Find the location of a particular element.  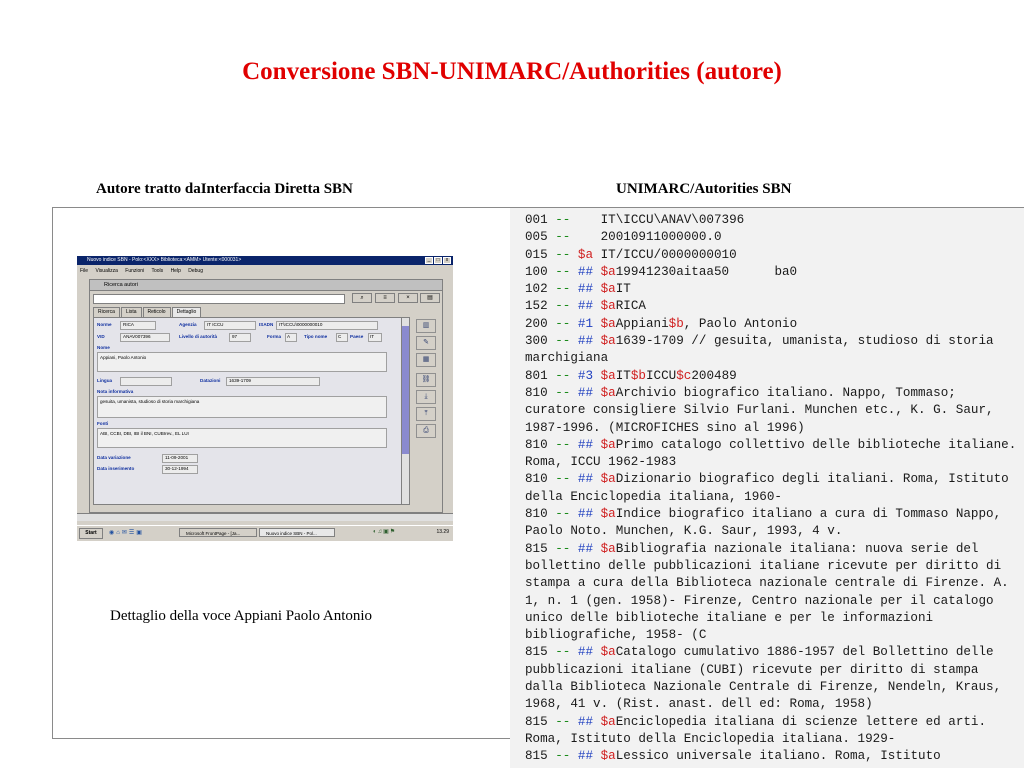

marc-tag: 001 is located at coordinates (540, 220).